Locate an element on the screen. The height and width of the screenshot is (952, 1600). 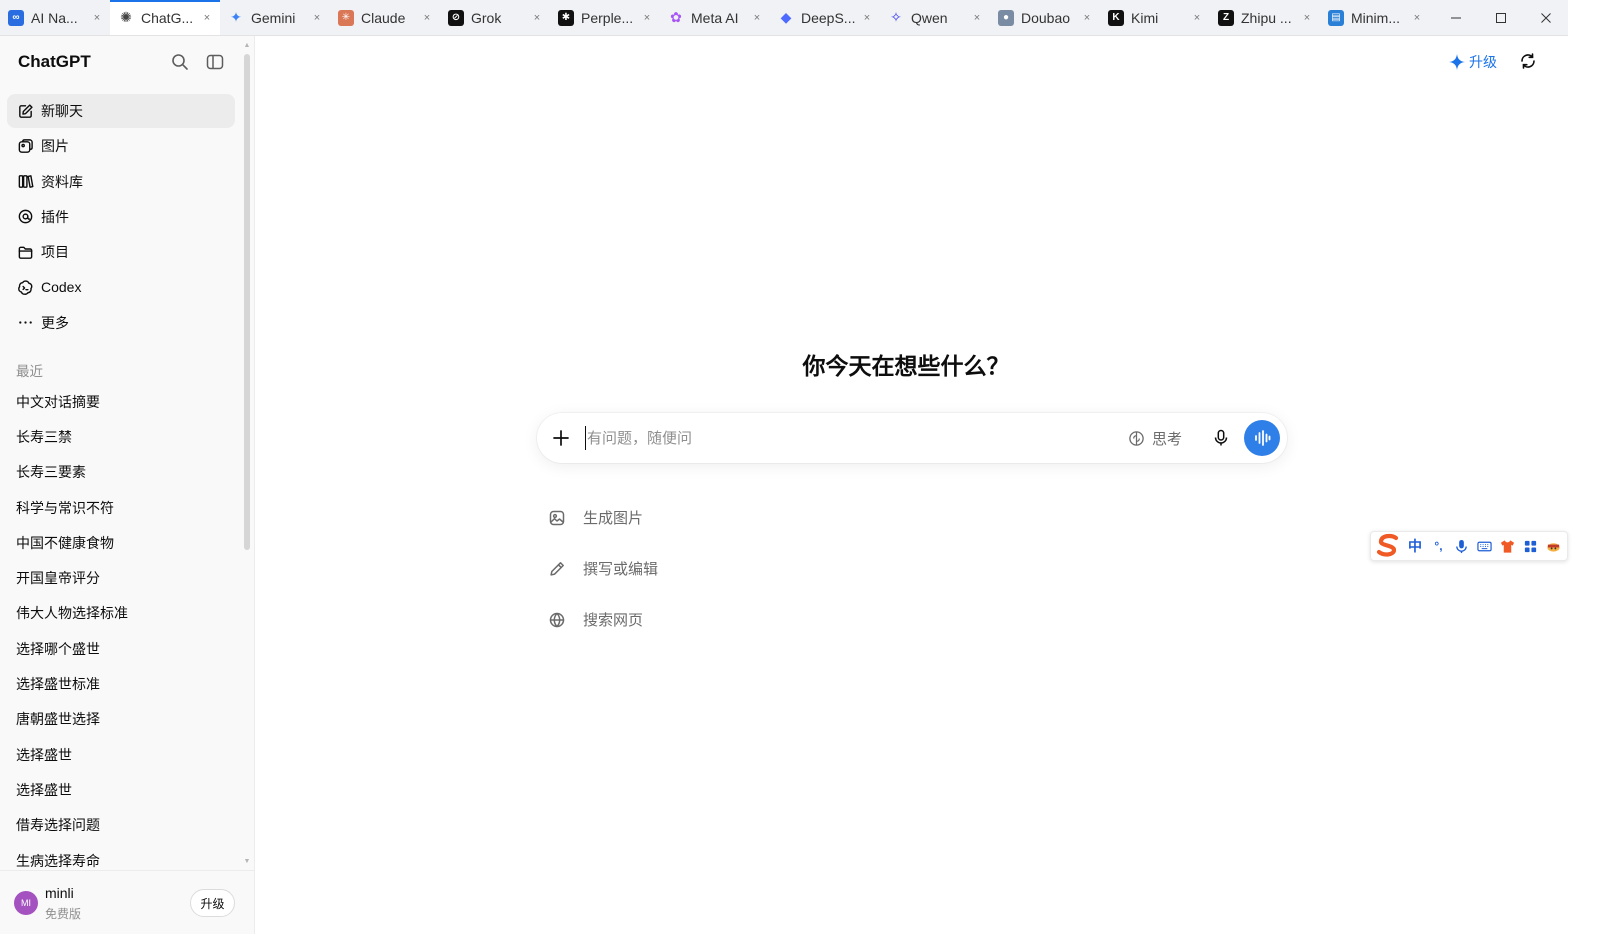
toggle-sidebar-button is located at coordinates (215, 62).